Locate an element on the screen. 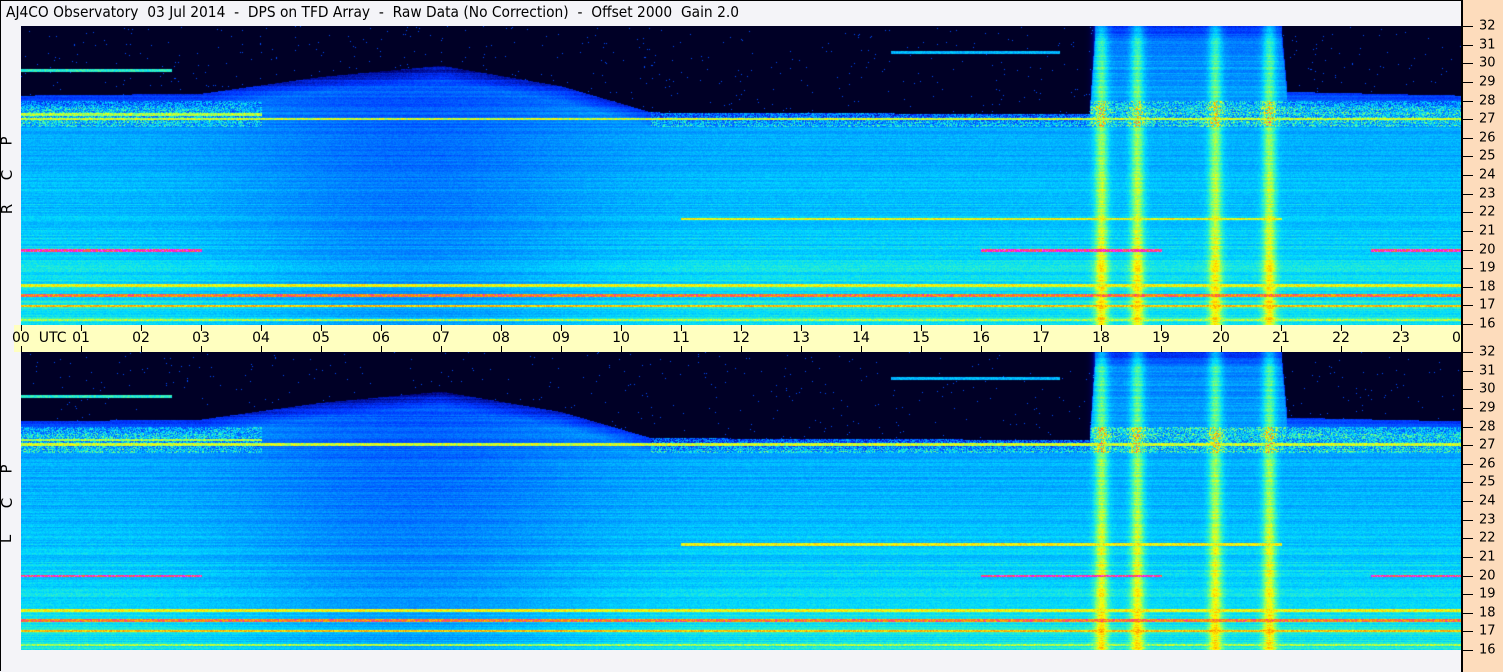 This screenshot has width=1503, height=672. time-label: 15 is located at coordinates (921, 338).